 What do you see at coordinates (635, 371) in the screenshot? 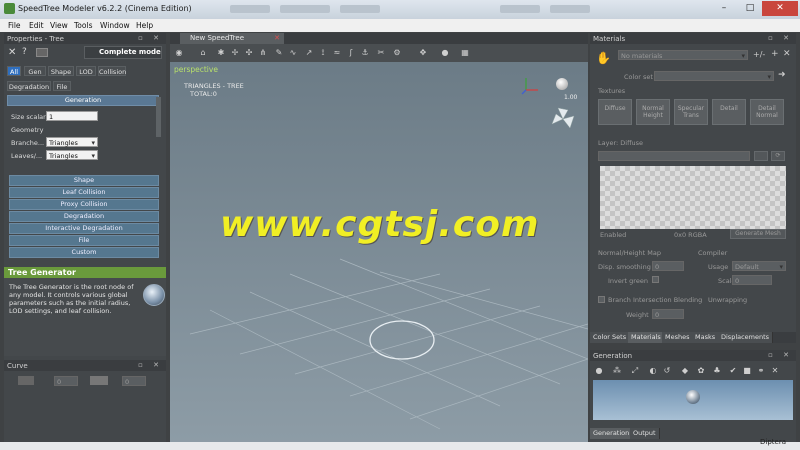
I see `expand-icon: ⤢` at bounding box center [635, 371].